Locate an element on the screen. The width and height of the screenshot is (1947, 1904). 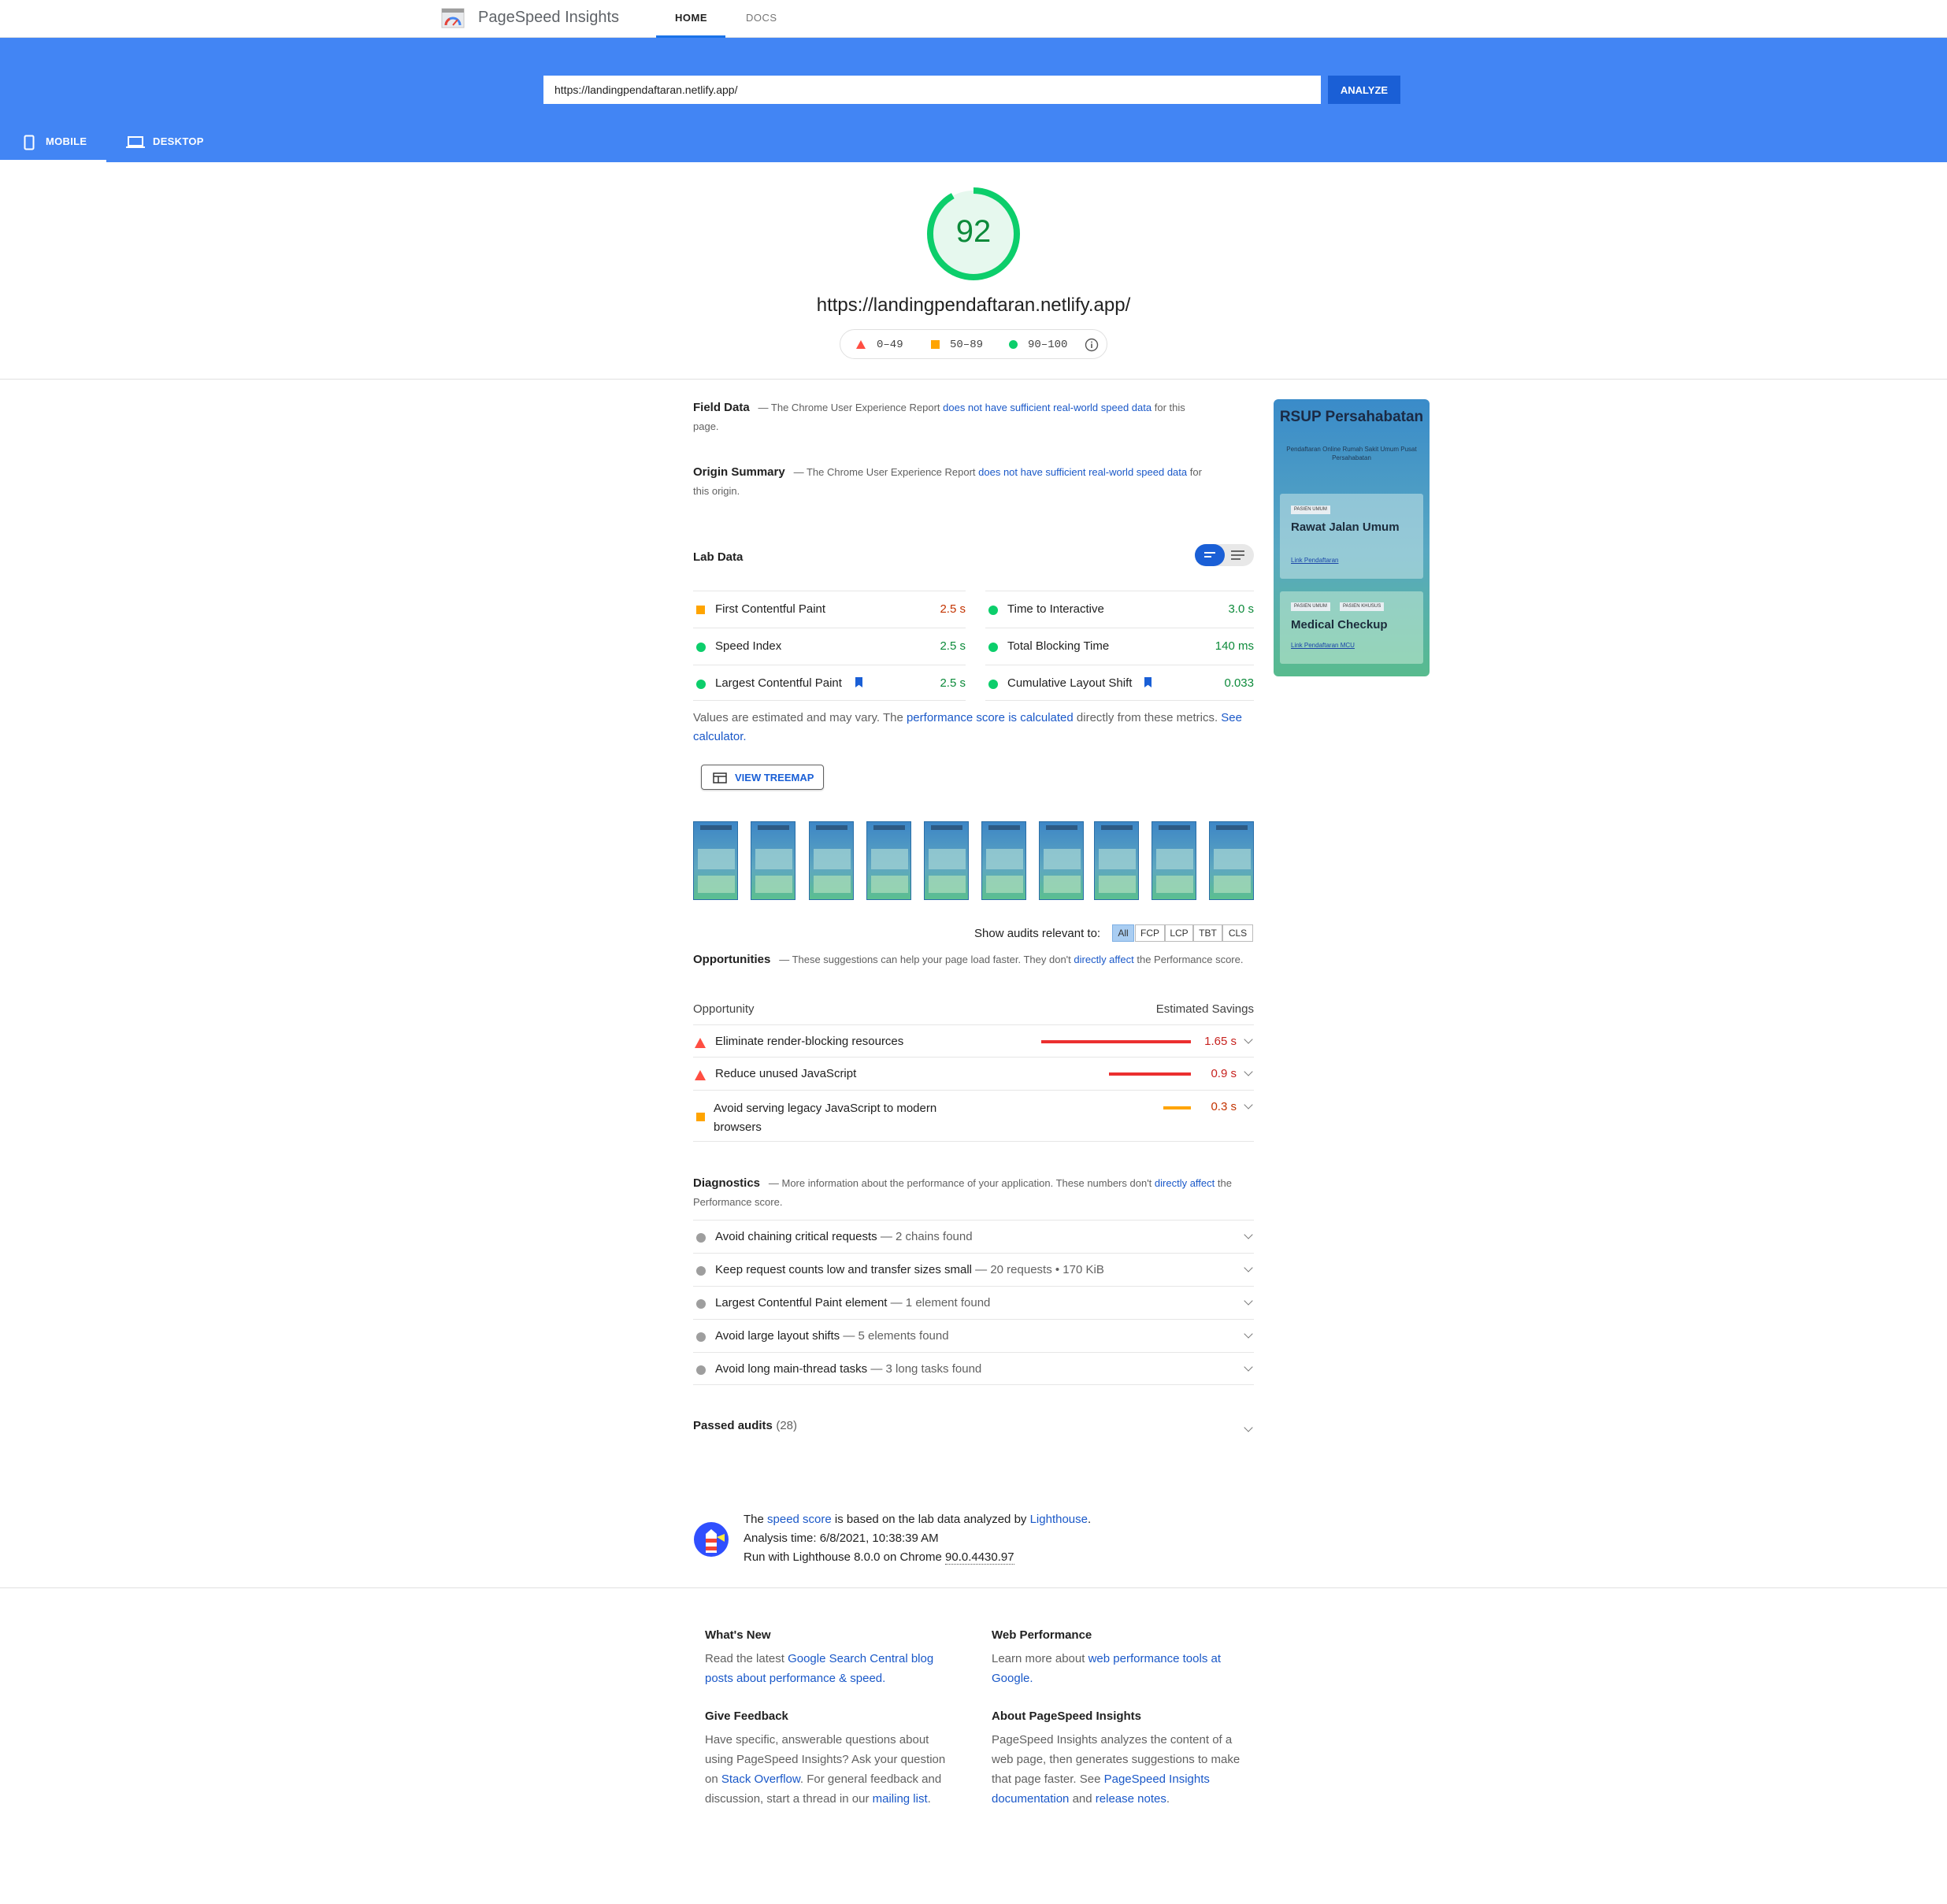
filter-chip-tbt: TBT is located at coordinates (1207, 933).